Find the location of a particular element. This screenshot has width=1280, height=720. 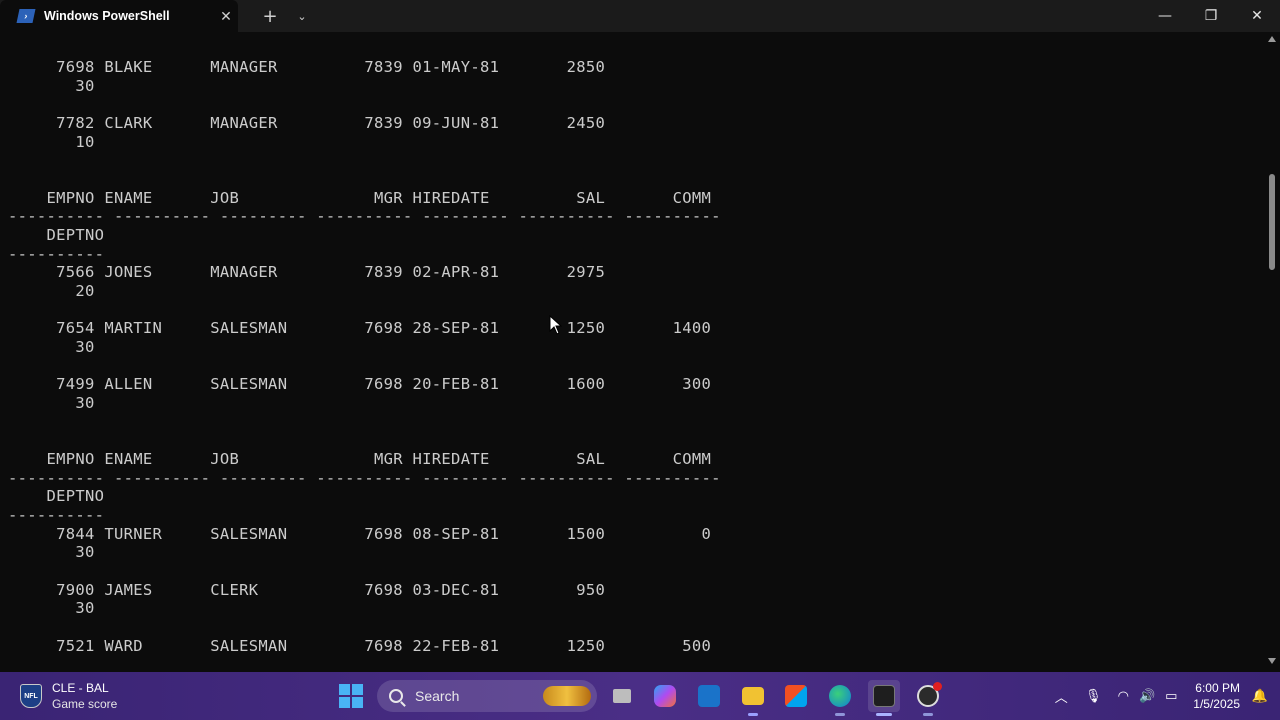

widget-title: CLE - BAL is located at coordinates (80, 688).